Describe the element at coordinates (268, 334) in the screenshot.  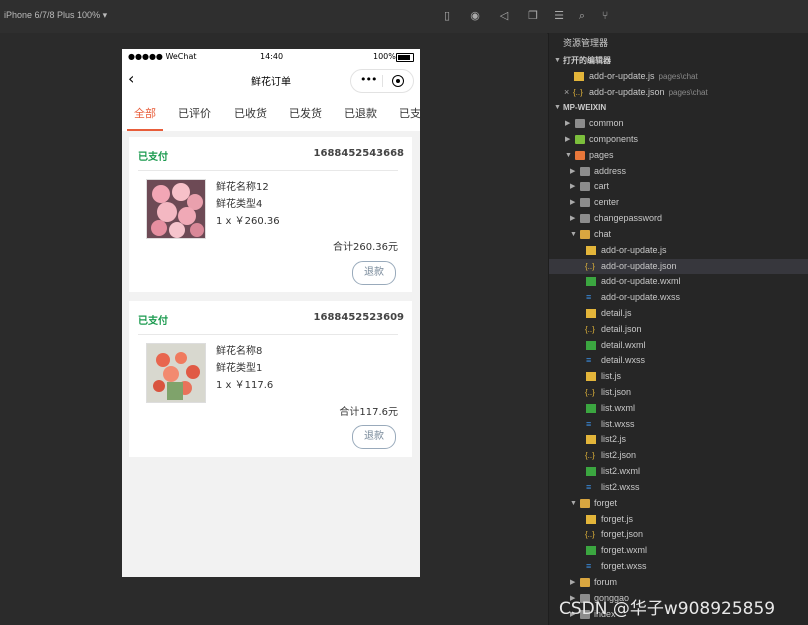
I see `card-divider` at that location.